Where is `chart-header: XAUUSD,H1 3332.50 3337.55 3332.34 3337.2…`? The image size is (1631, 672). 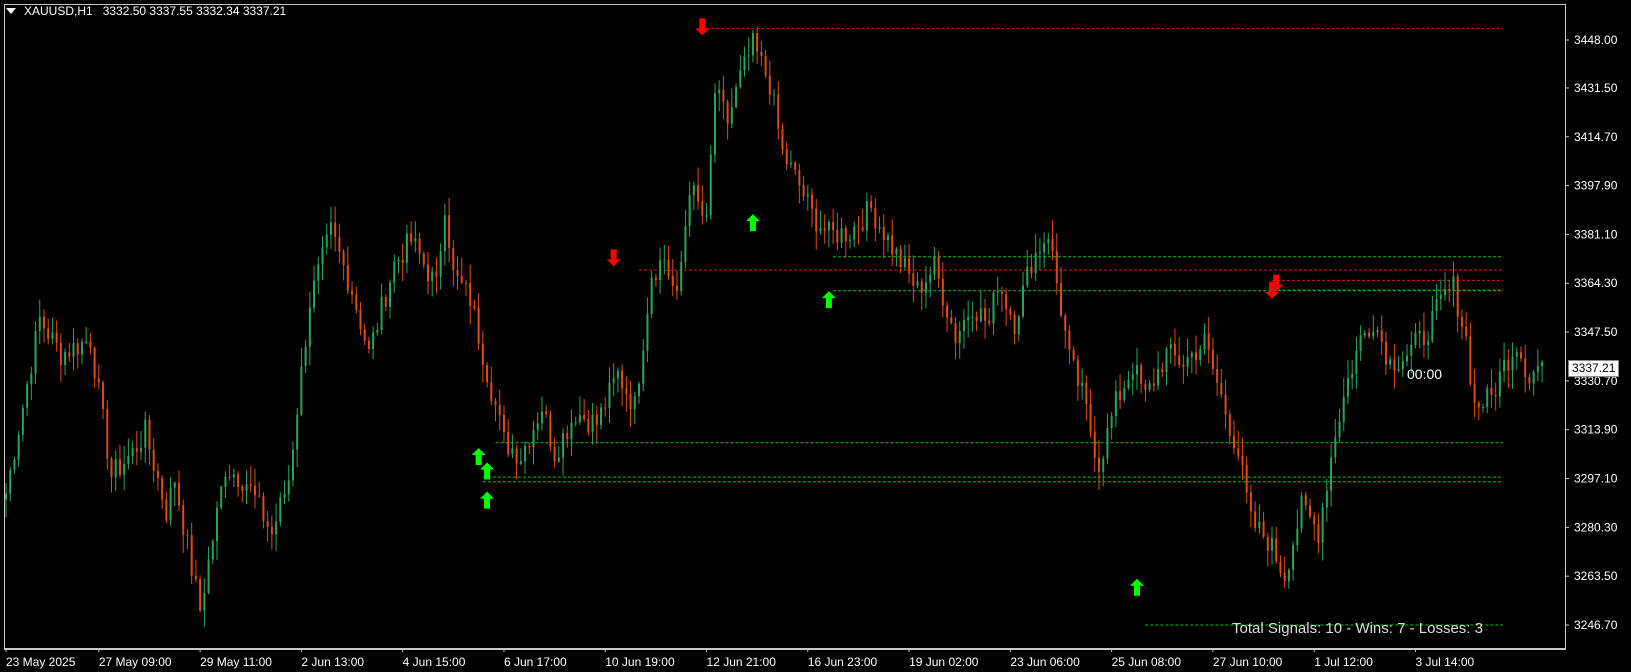
chart-header: XAUUSD,H1 3332.50 3337.55 3332.34 3337.2… is located at coordinates (146, 11).